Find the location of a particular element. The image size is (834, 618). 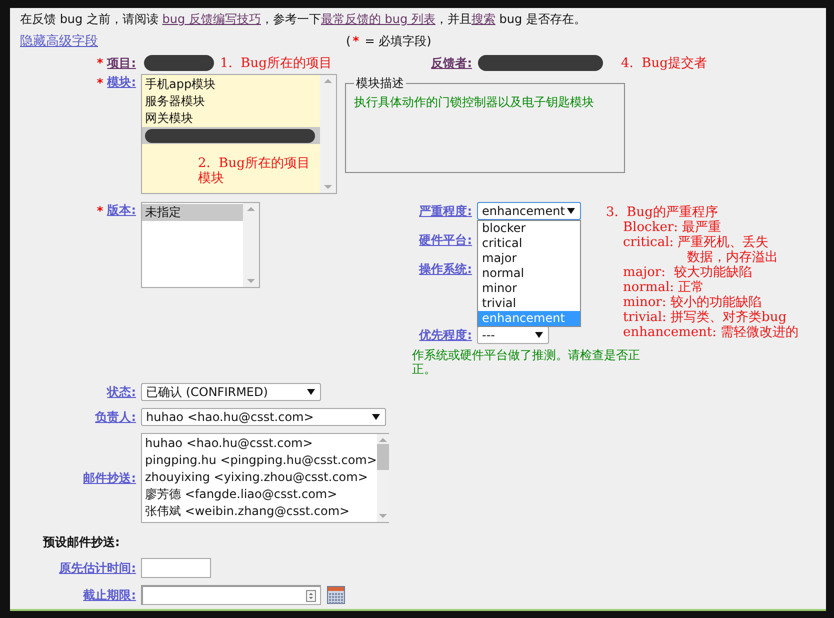

field-label-link: 严重程度: is located at coordinates (445, 211).